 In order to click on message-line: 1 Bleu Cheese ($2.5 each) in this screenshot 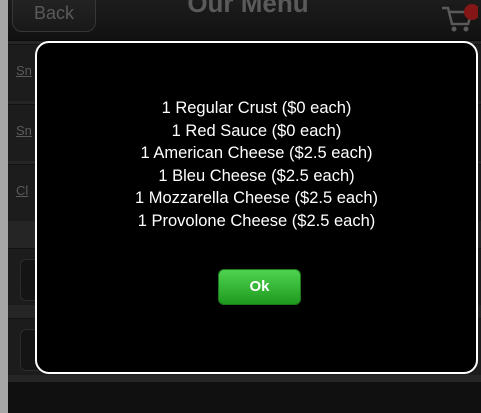, I will do `click(256, 175)`.